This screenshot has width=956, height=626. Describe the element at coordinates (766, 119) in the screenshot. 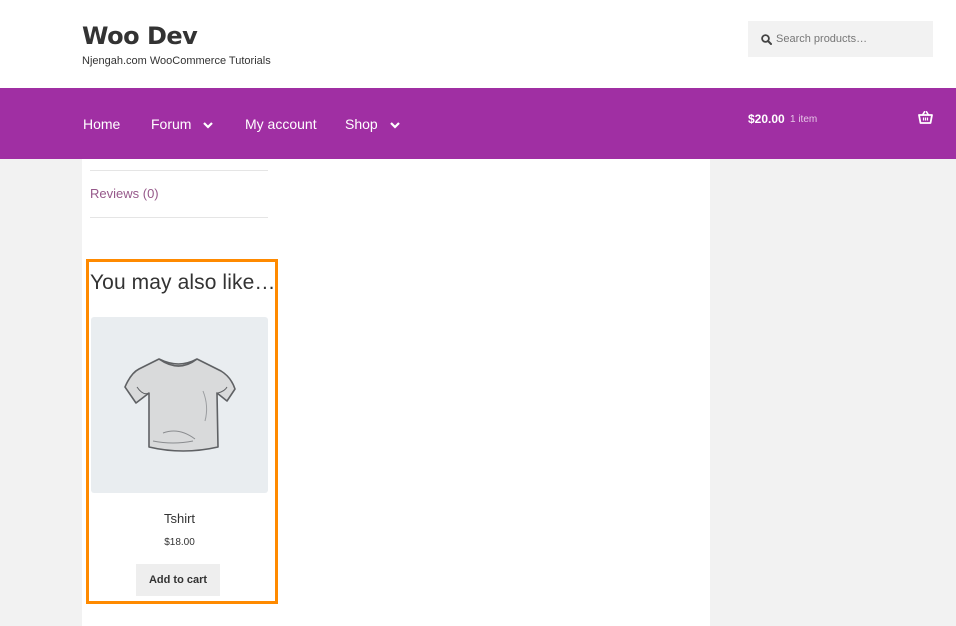

I see `cart-total: $20.00` at that location.